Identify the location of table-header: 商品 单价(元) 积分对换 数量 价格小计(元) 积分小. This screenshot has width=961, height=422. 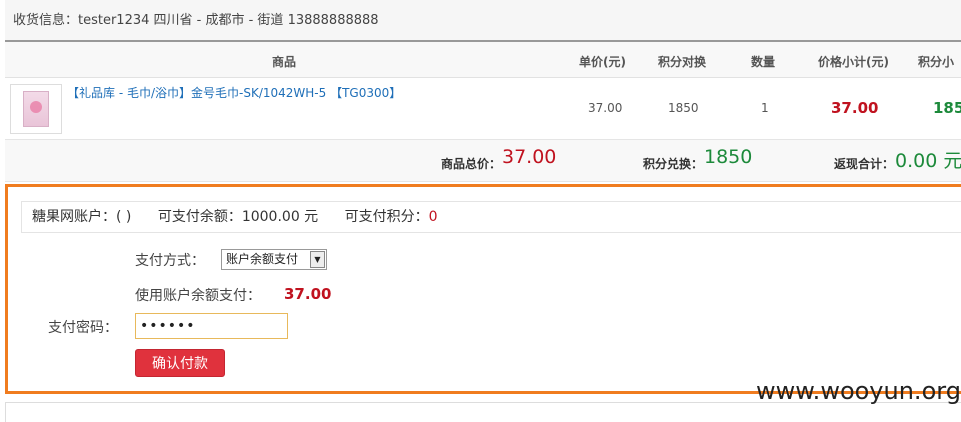
(483, 60).